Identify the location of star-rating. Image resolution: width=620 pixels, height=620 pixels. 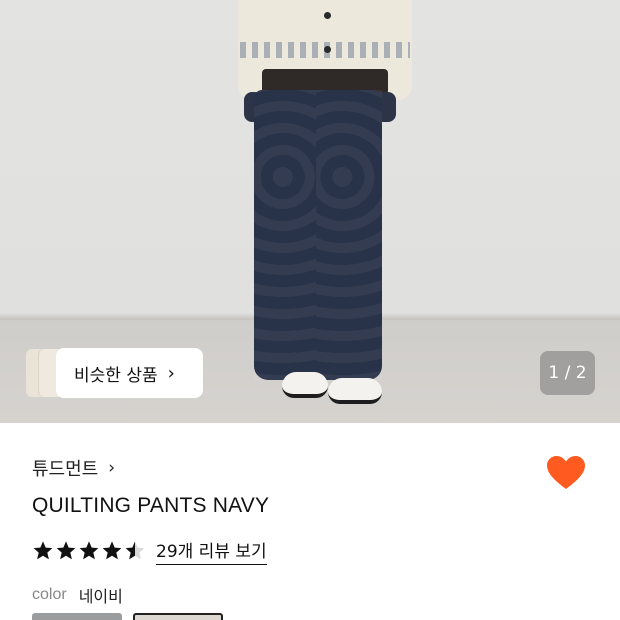
(89, 551).